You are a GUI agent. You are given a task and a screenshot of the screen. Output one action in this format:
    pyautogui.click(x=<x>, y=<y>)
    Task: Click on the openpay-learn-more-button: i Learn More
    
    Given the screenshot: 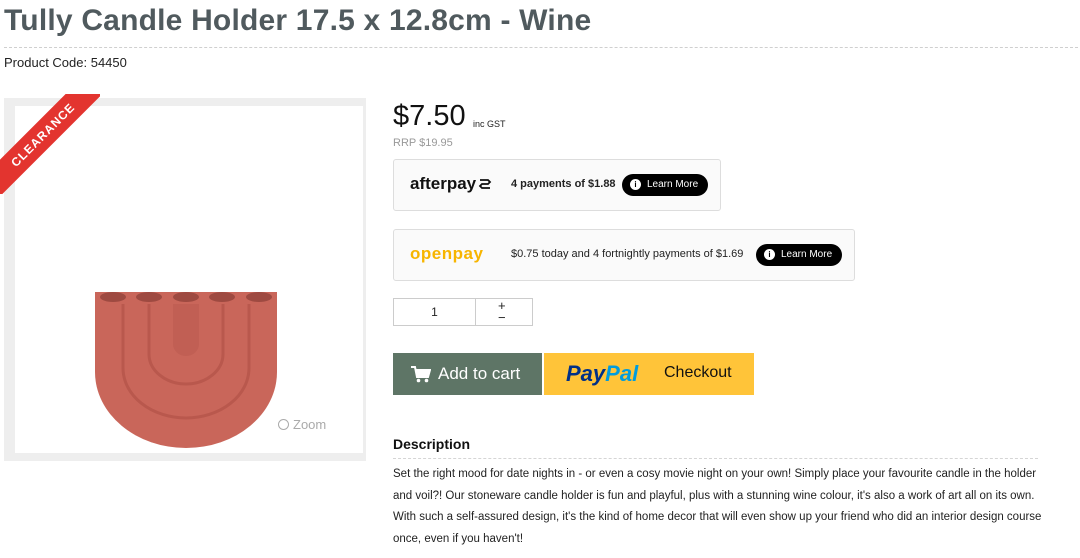 What is the action you would take?
    pyautogui.click(x=799, y=255)
    